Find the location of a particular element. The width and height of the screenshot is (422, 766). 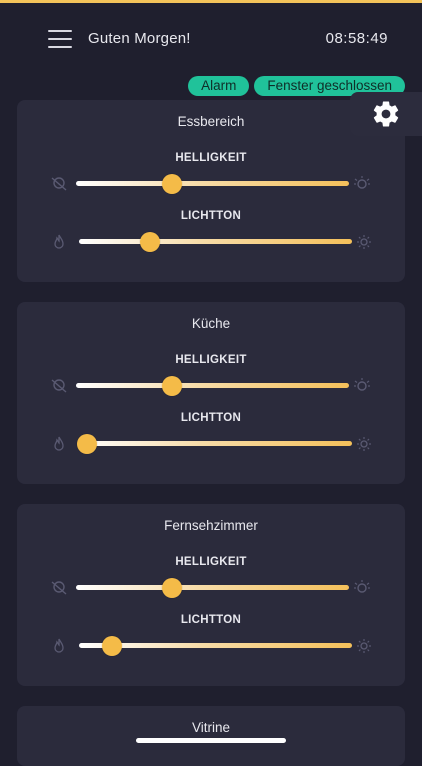

room-title: Vitrine is located at coordinates (211, 727).